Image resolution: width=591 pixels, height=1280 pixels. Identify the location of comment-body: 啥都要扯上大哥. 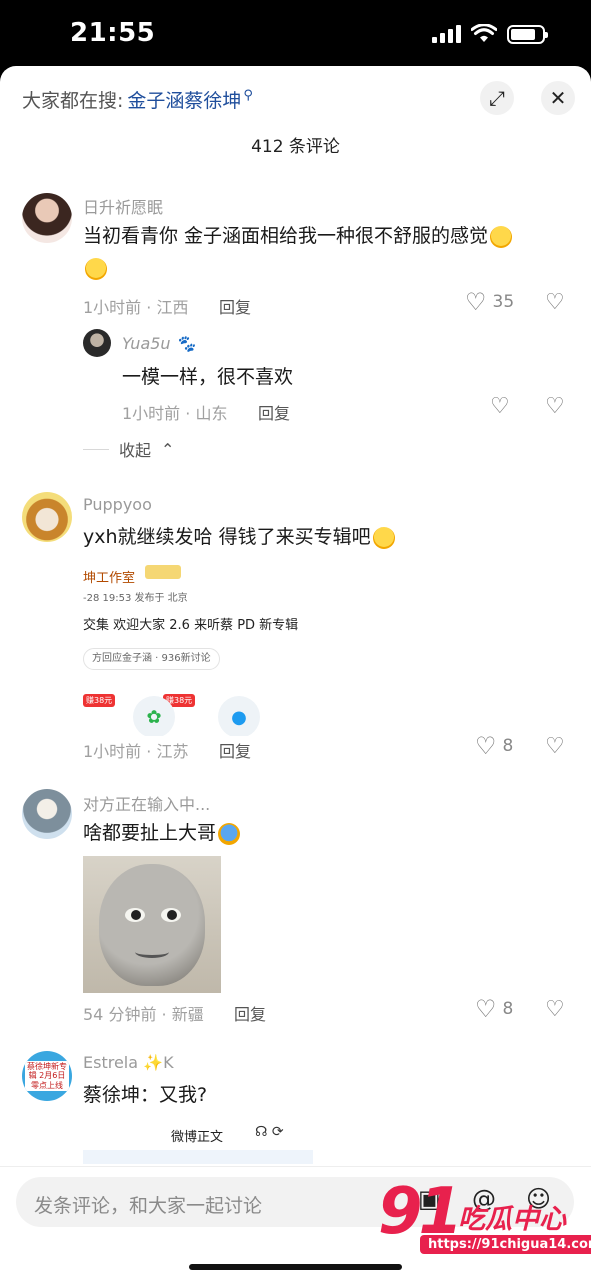
(150, 833).